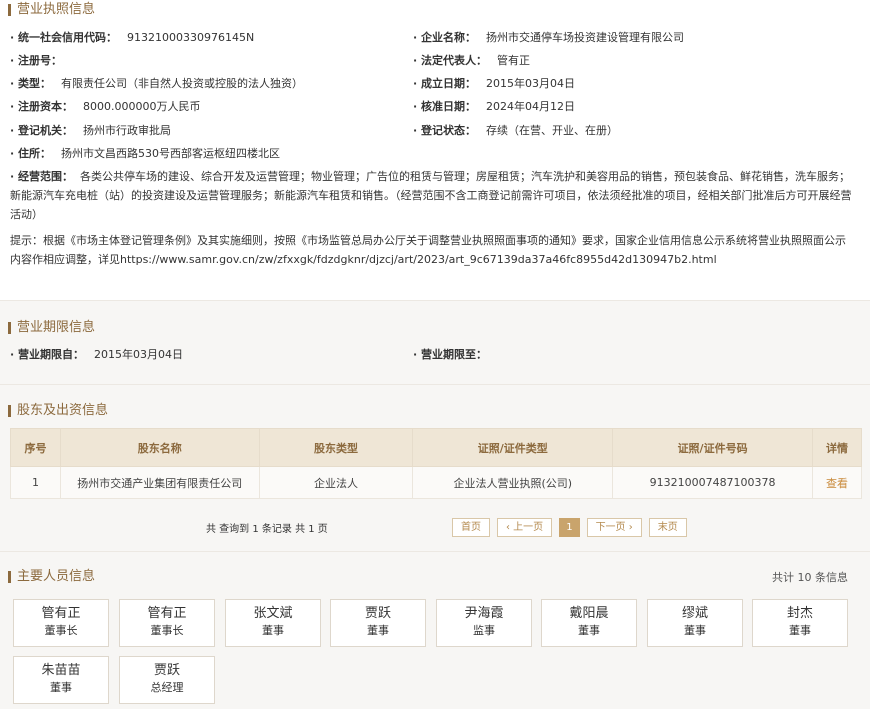 The width and height of the screenshot is (870, 709). What do you see at coordinates (167, 680) in the screenshot?
I see `person-card: 贾跃 总经理` at bounding box center [167, 680].